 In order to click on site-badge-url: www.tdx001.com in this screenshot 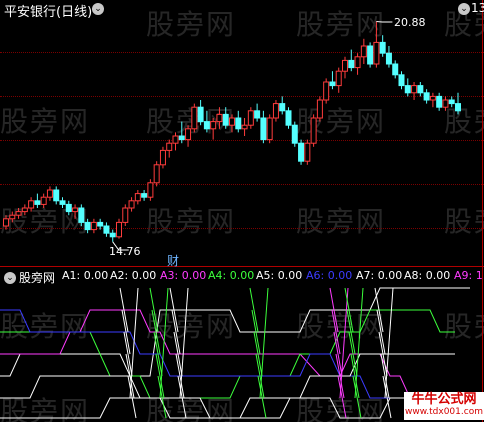, I will do `click(444, 412)`.